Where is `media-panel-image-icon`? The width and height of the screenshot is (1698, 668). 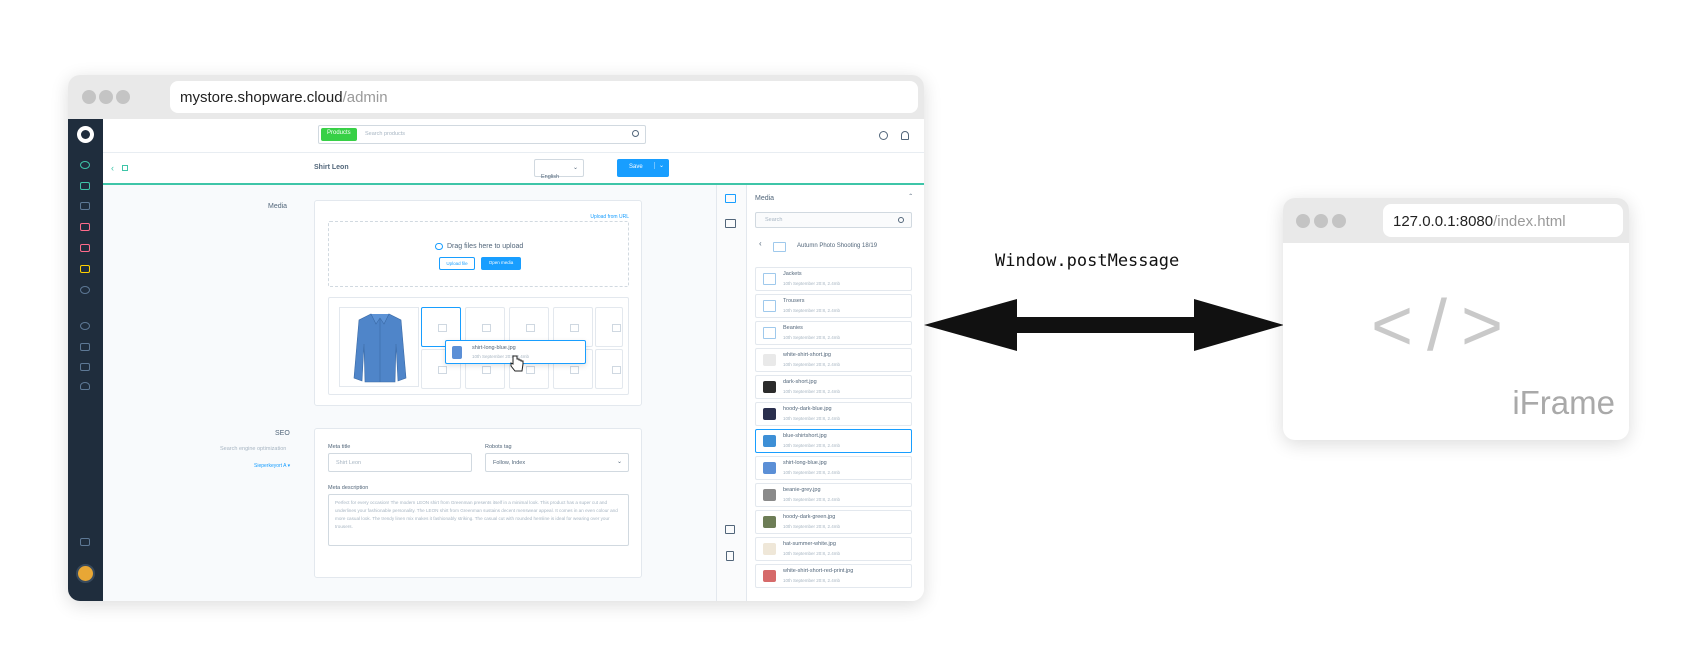
media-panel-image-icon is located at coordinates (730, 198).